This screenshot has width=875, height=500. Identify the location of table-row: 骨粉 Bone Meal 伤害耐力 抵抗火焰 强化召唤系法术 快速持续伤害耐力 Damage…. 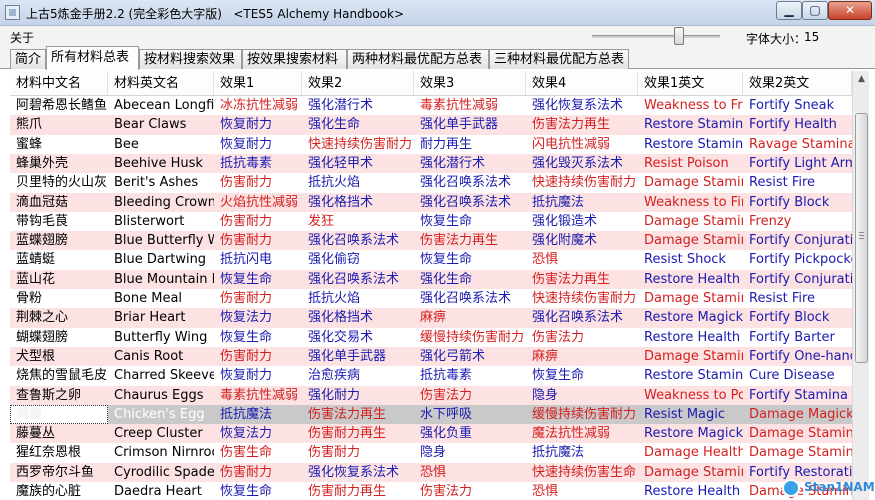
(431, 299).